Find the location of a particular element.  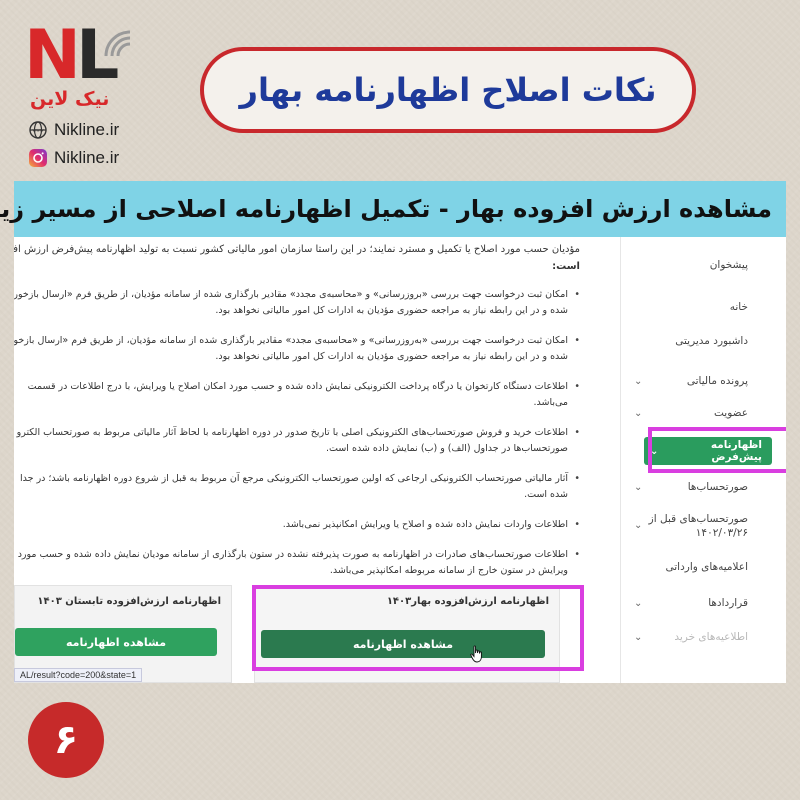

sidebar-item-label: صورتحساب‌ها is located at coordinates (717, 487).